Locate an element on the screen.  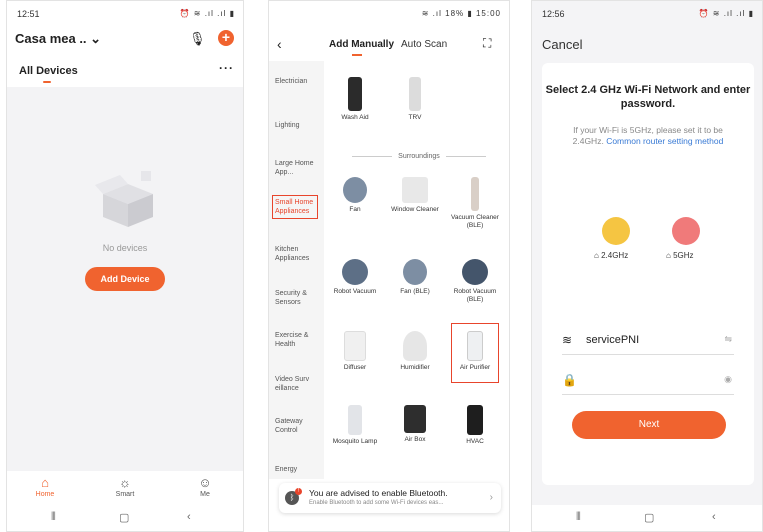
band-5-label: 5GHz is located at coordinates (683, 255).